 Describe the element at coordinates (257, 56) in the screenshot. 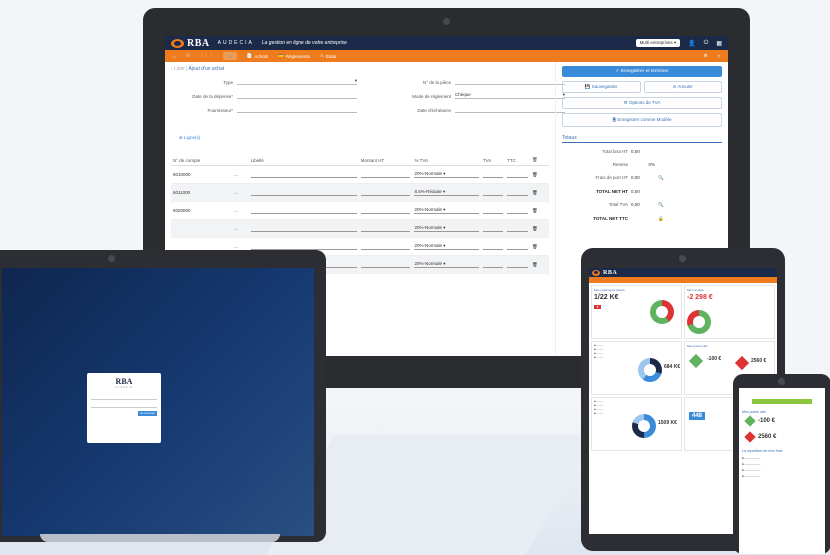

I see `menu-item-achats: 📄 Achats` at that location.